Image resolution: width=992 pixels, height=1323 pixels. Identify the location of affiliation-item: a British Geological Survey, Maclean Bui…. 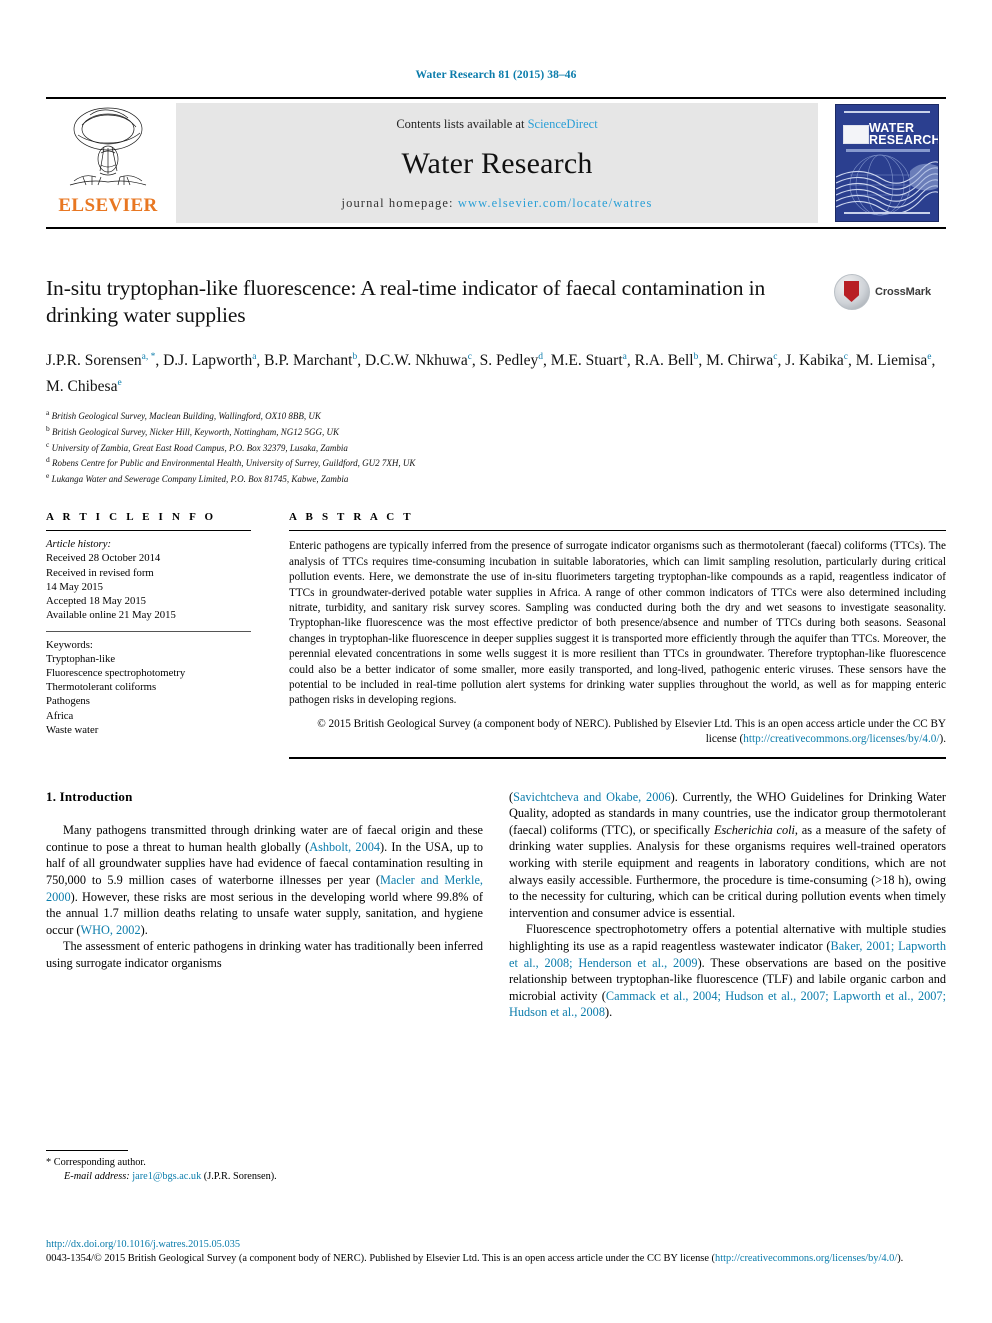
(183, 415).